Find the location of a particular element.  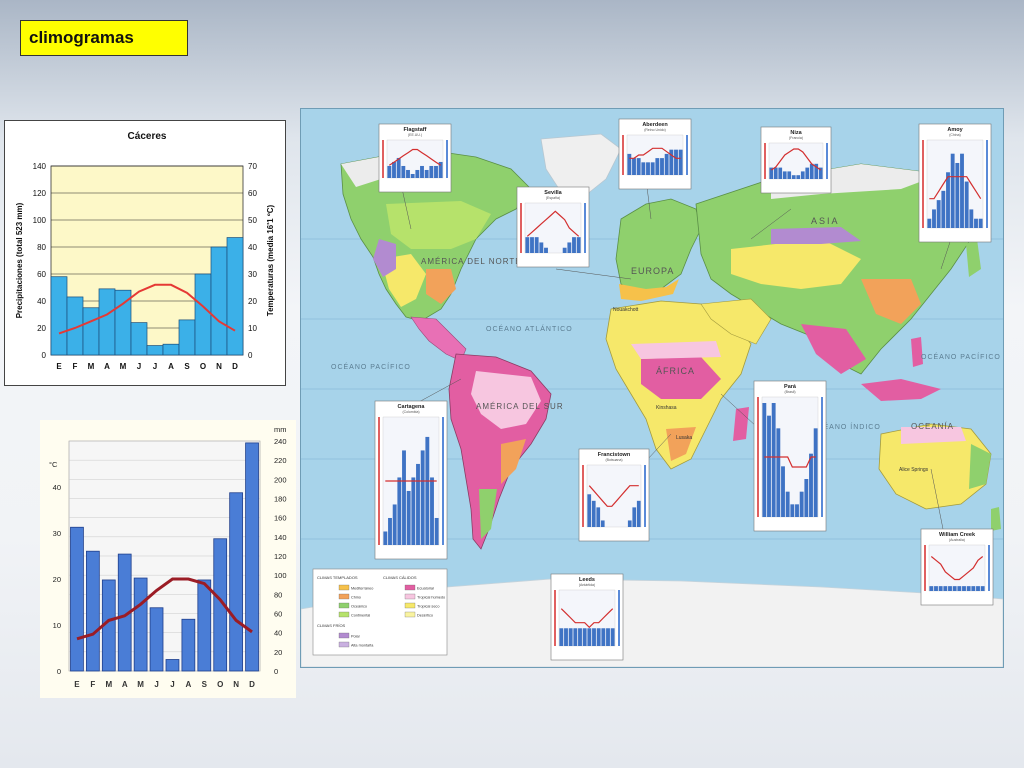

place-nouakchott: Nouakchott is located at coordinates (626, 310).